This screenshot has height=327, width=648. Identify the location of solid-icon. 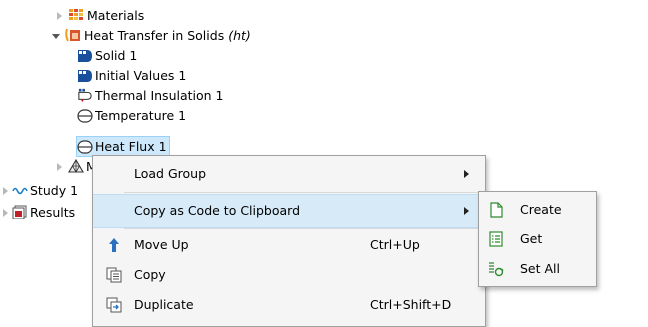
(85, 56).